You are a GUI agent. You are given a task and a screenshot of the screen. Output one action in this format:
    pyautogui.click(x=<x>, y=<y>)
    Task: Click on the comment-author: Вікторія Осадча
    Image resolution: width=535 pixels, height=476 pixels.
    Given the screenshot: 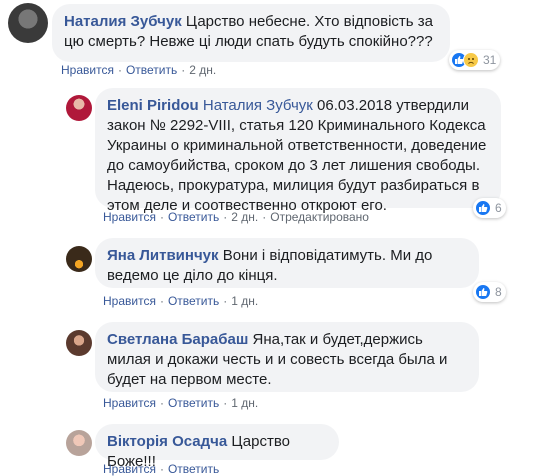 What is the action you would take?
    pyautogui.click(x=167, y=441)
    